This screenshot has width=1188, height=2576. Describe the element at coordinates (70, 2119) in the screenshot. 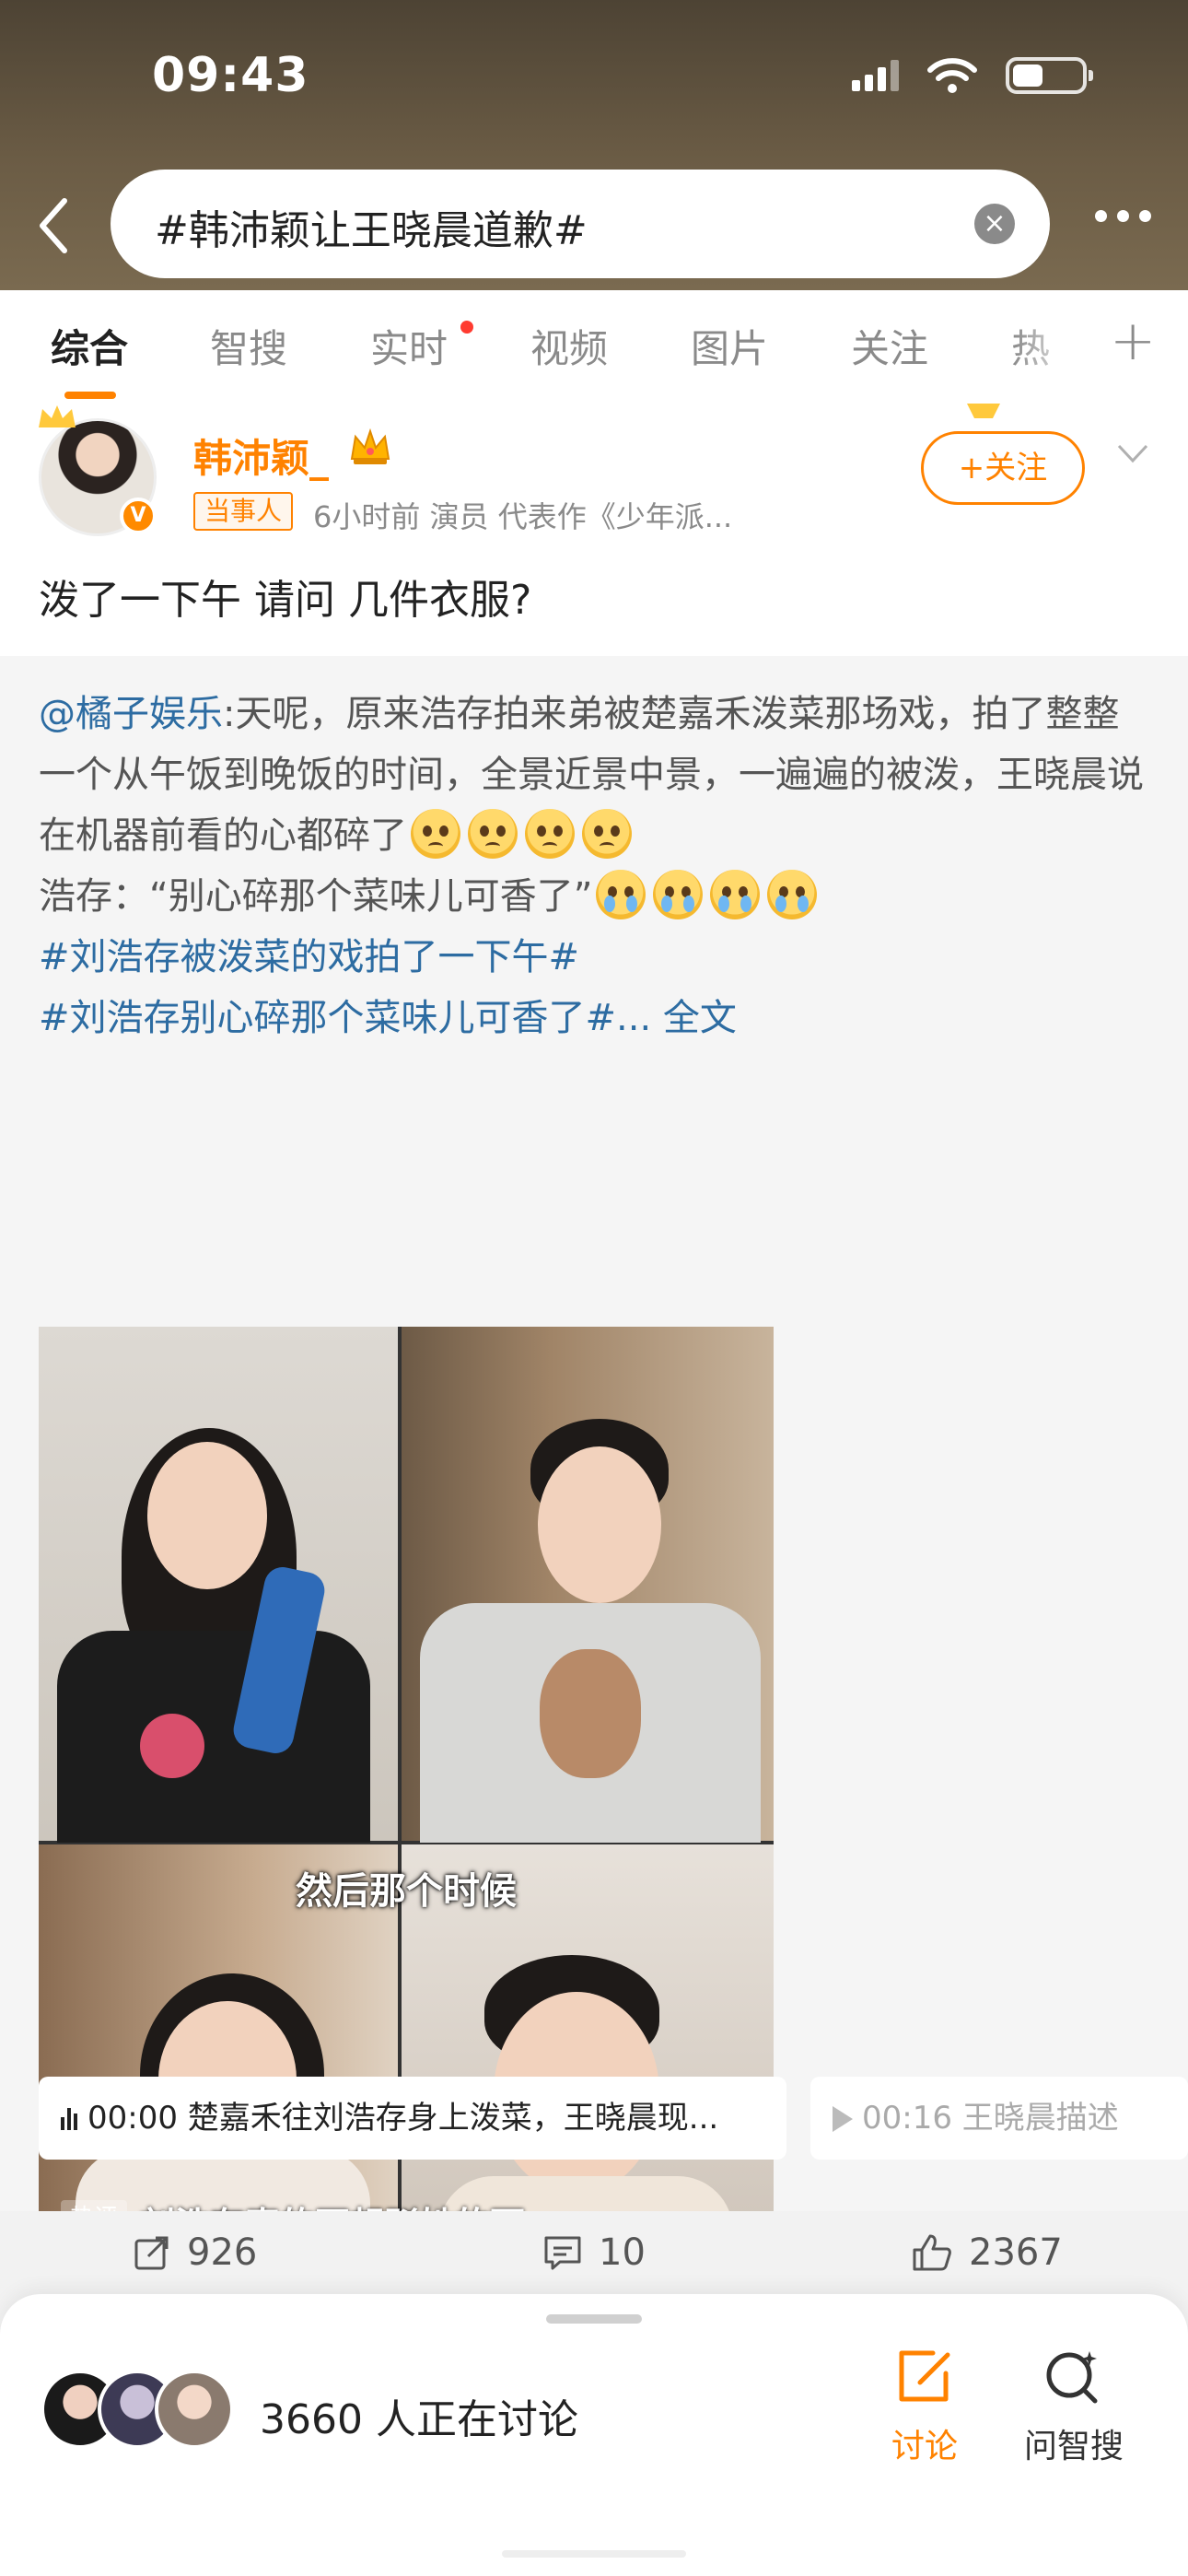

I see `audio-bars-icon` at that location.